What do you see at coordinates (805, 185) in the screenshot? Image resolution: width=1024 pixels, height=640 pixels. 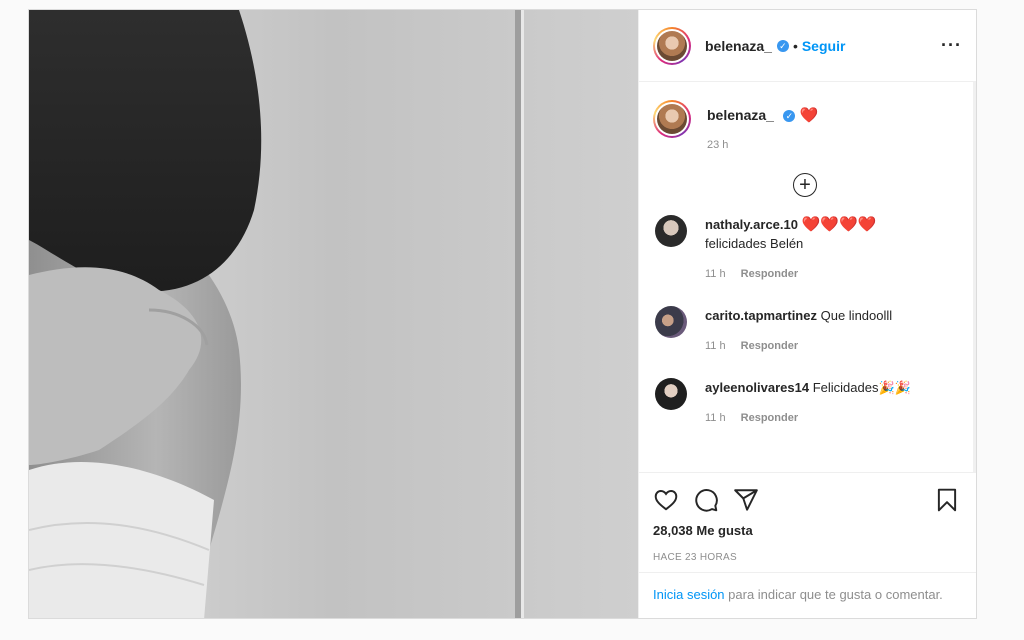 I see `plus-circle-icon: +` at bounding box center [805, 185].